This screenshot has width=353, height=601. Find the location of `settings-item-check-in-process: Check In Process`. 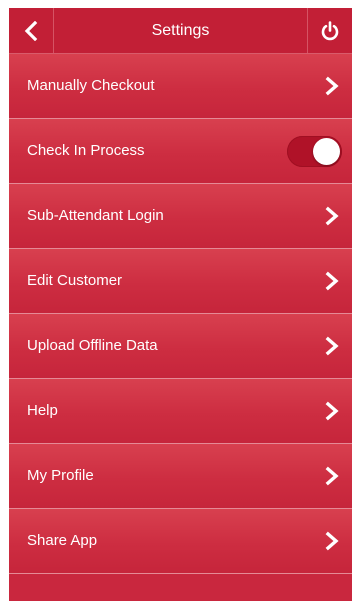

settings-item-check-in-process: Check In Process is located at coordinates (180, 151).